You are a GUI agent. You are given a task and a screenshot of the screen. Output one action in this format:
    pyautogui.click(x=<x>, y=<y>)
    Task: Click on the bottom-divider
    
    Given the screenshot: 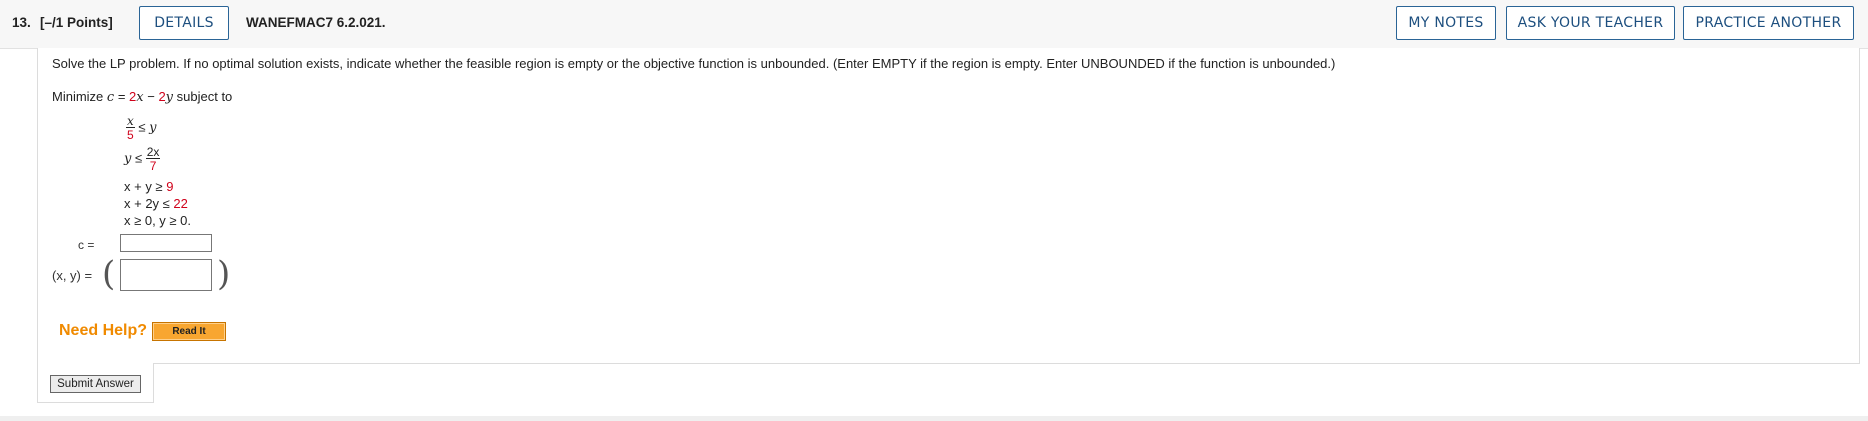 What is the action you would take?
    pyautogui.click(x=934, y=418)
    